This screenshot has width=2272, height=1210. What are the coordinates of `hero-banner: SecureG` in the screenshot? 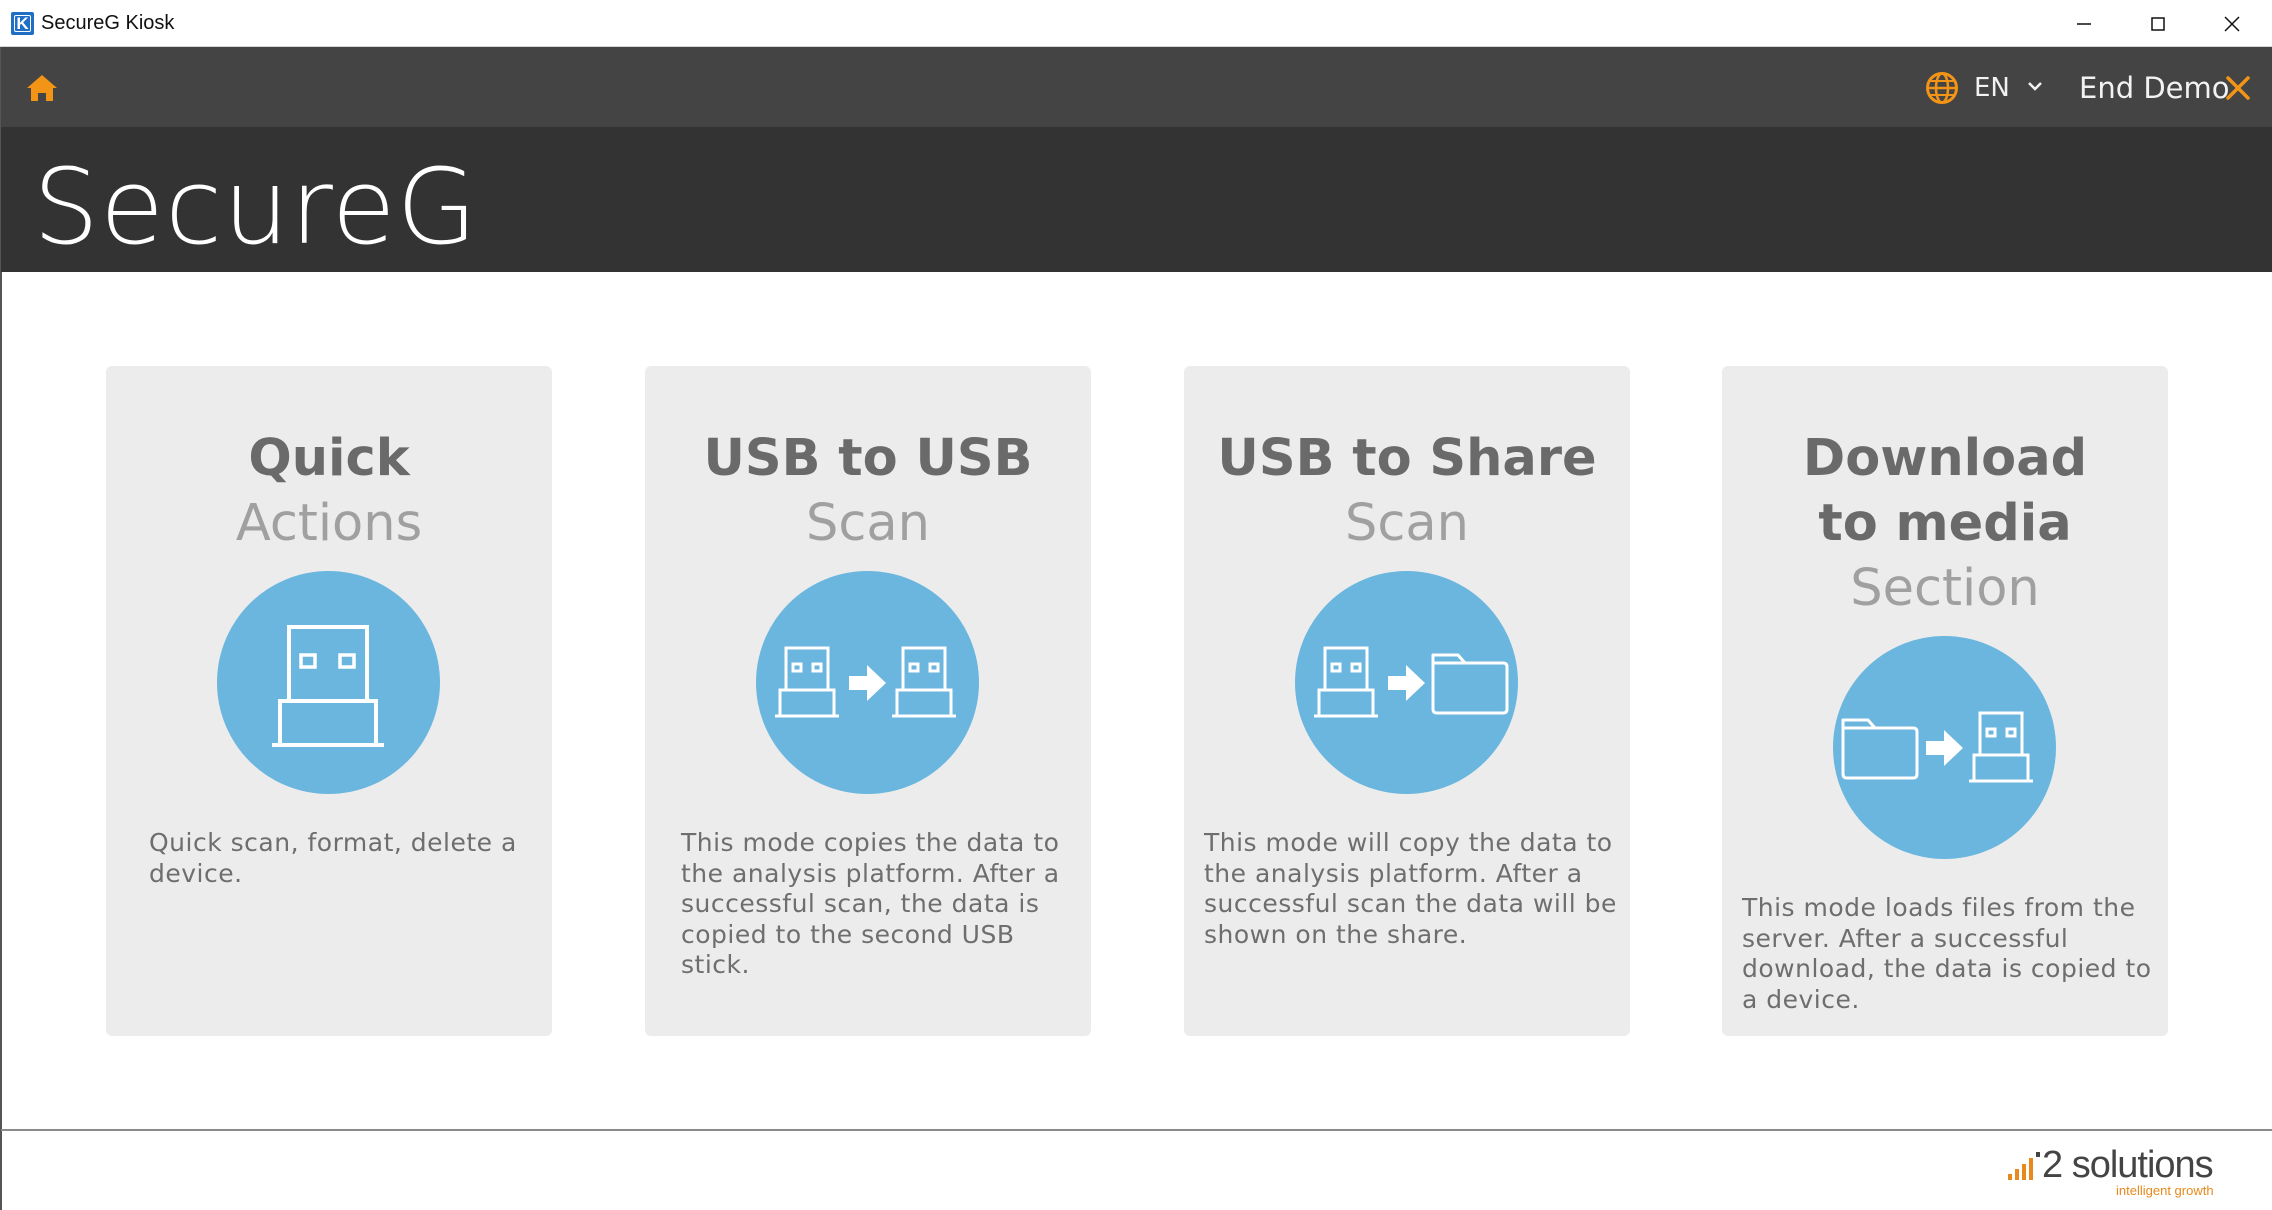 It's located at (1136, 199).